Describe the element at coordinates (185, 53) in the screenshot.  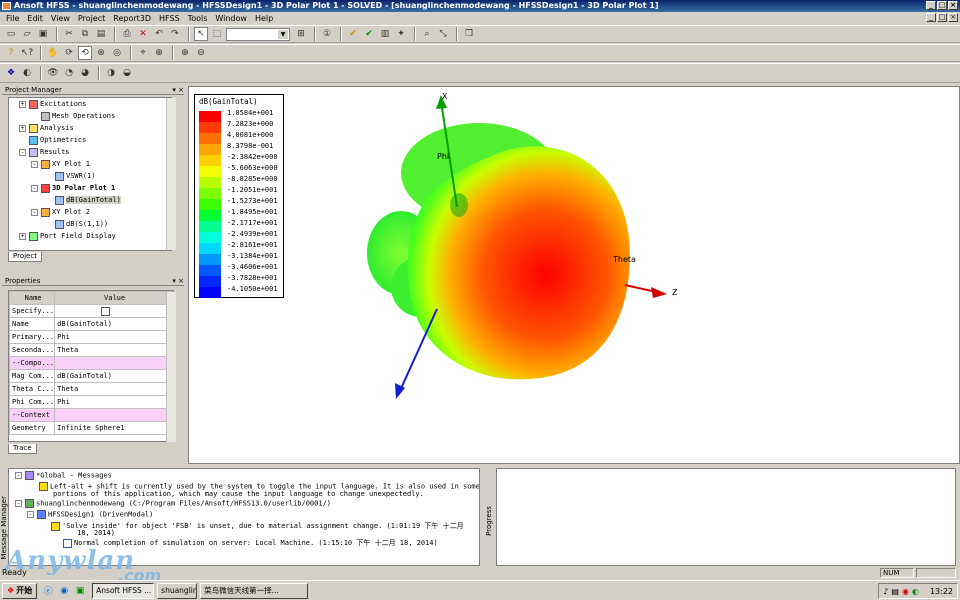
I see `zoom-in-icon: ⊕` at that location.